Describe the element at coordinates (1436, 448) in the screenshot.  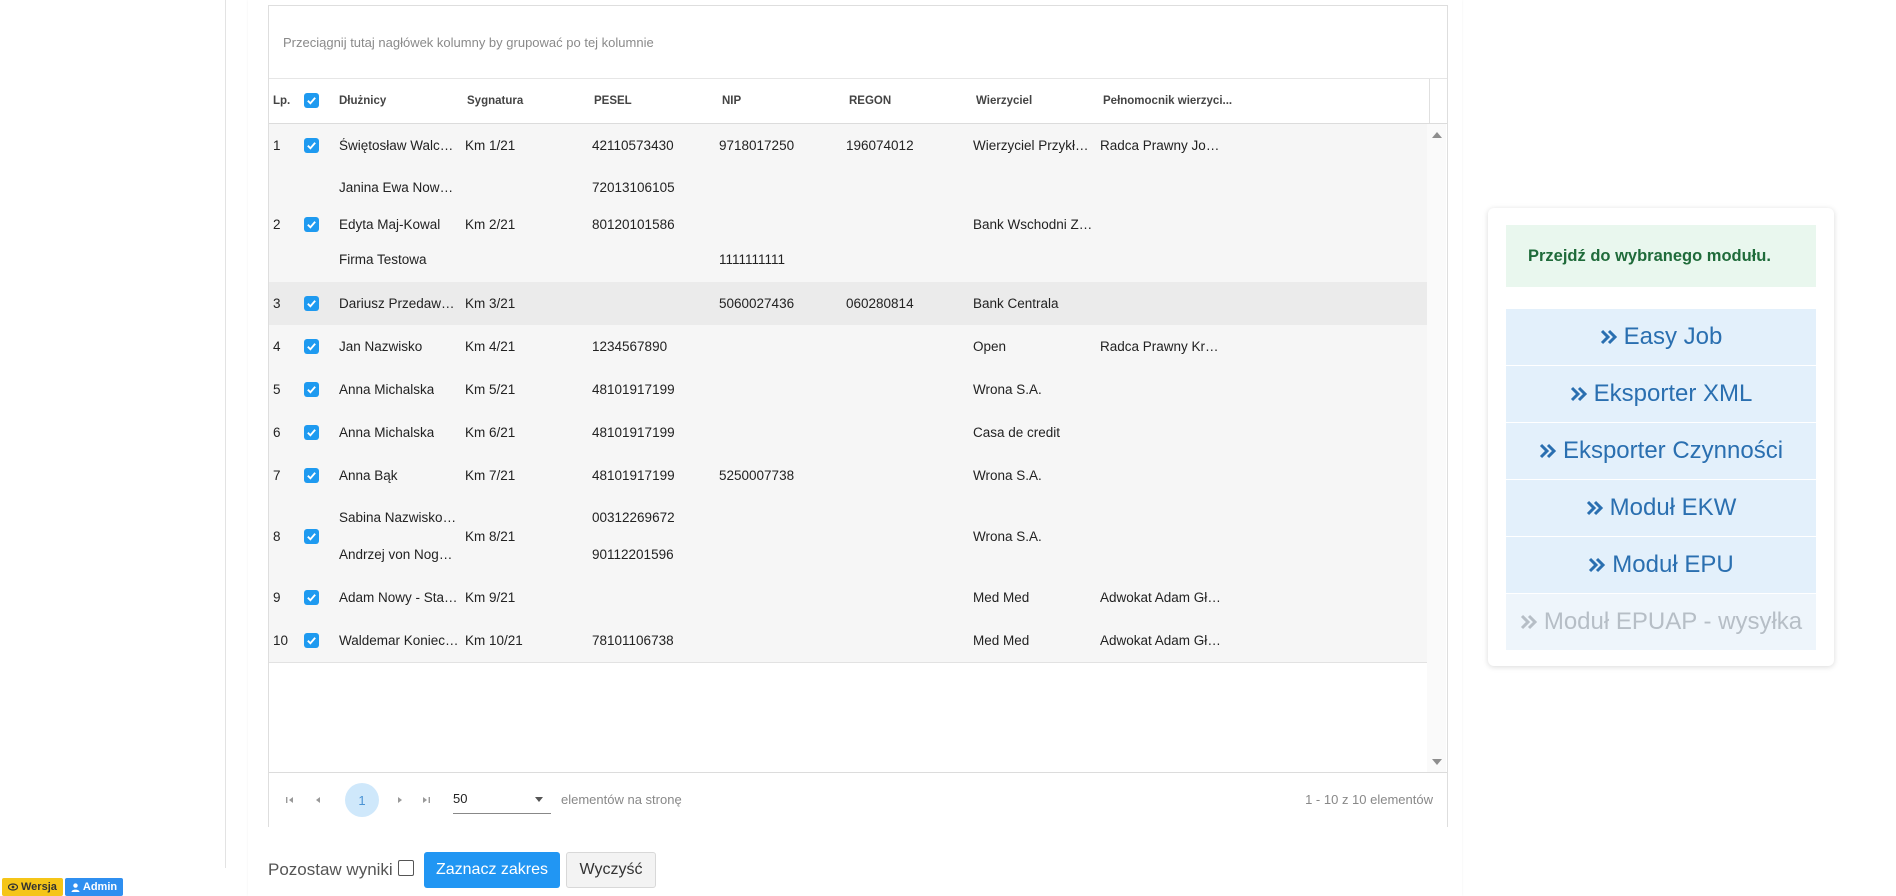
I see `vertical-scrollbar` at that location.